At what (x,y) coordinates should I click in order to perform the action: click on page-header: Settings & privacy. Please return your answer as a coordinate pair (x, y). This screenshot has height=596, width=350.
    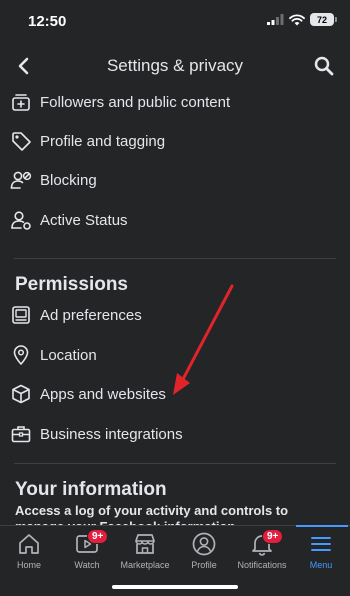
    Looking at the image, I should click on (175, 66).